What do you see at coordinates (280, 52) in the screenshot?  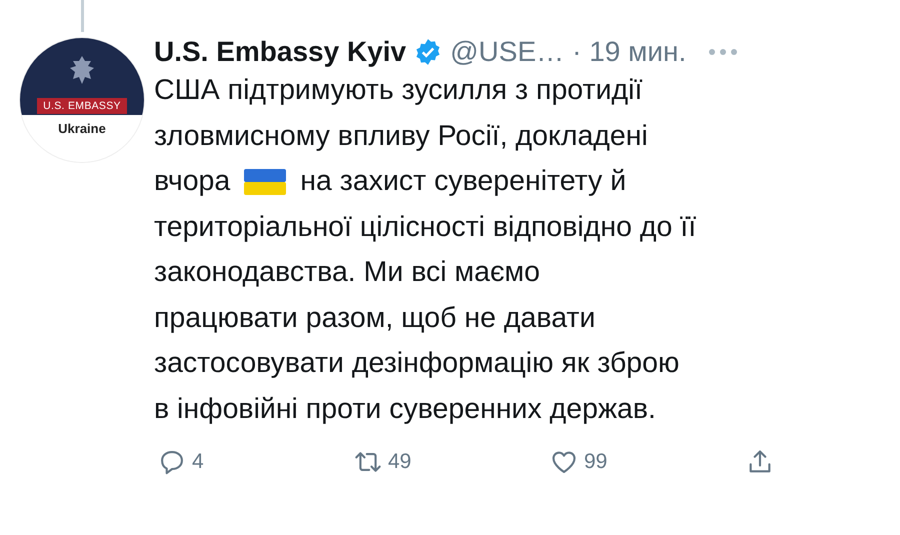 I see `account-name: U.S. Embassy Kyiv` at bounding box center [280, 52].